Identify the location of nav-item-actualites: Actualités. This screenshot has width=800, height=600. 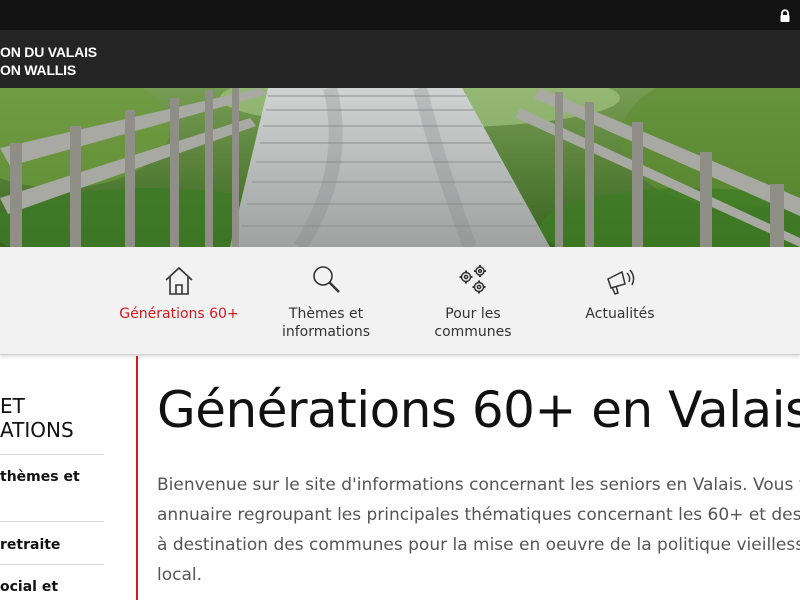
(620, 301).